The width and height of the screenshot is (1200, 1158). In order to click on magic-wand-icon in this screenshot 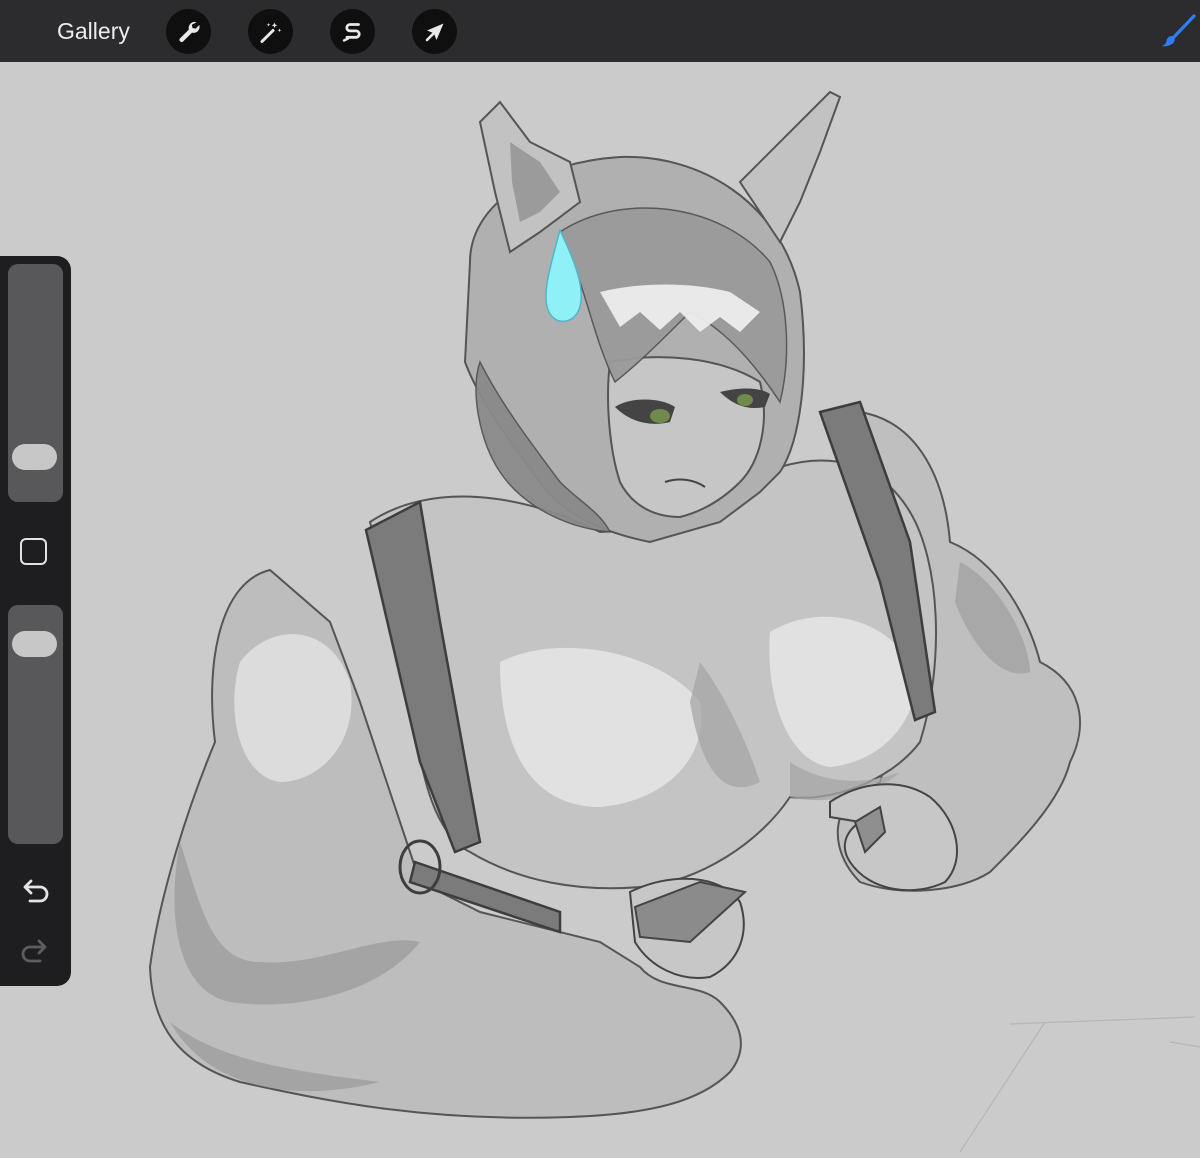, I will do `click(271, 32)`.